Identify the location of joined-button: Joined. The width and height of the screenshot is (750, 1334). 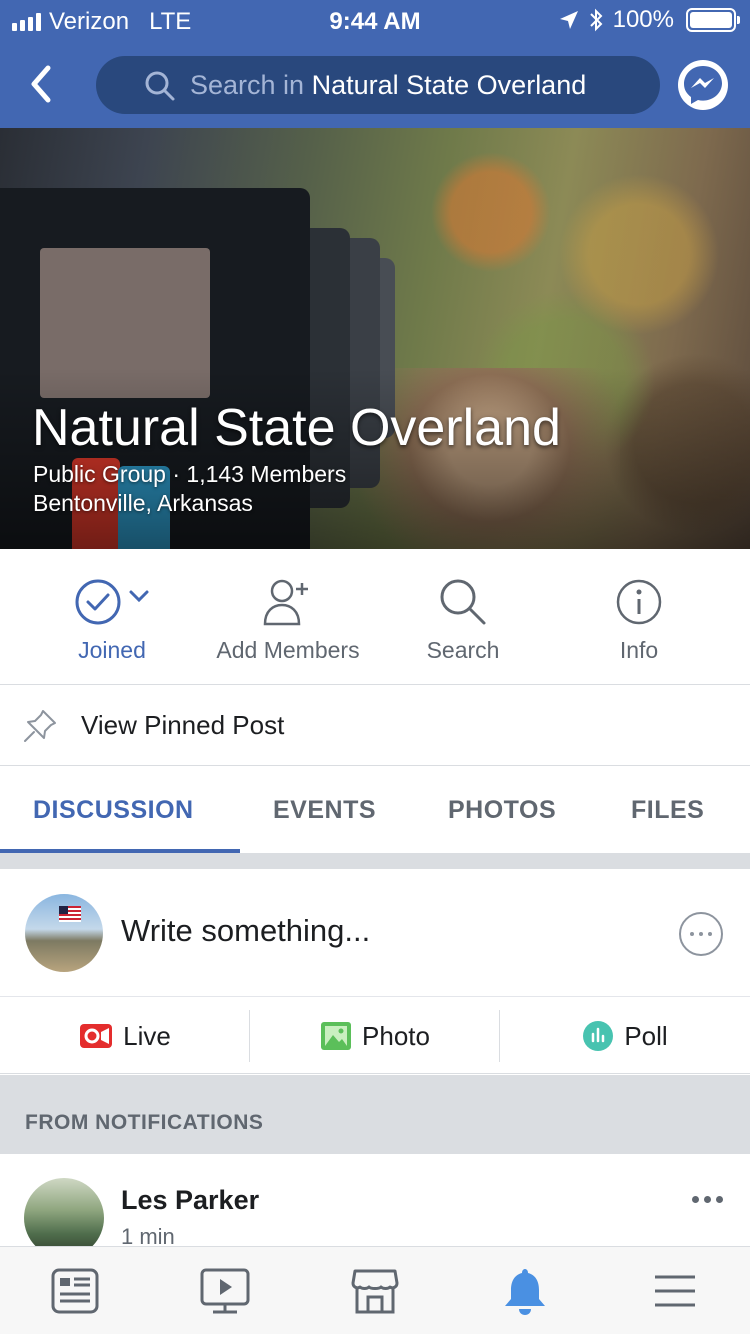
(112, 620).